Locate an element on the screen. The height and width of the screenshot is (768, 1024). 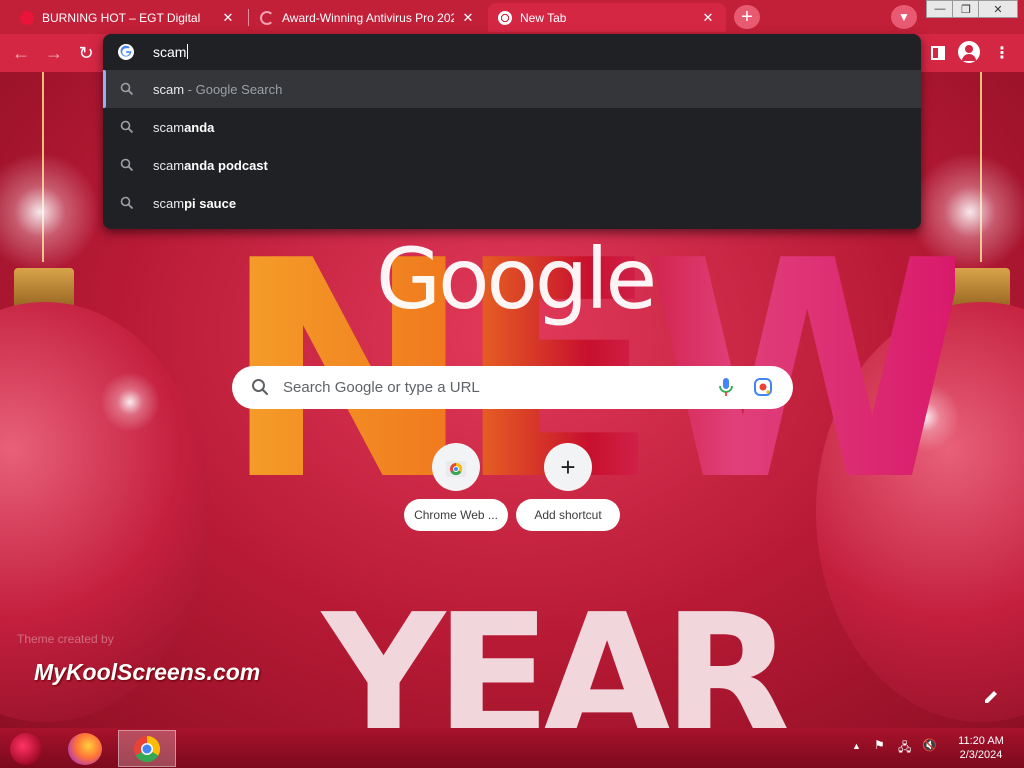
tab-title: Award-Winning Antivirus Pro 2024 is located at coordinates (368, 17).